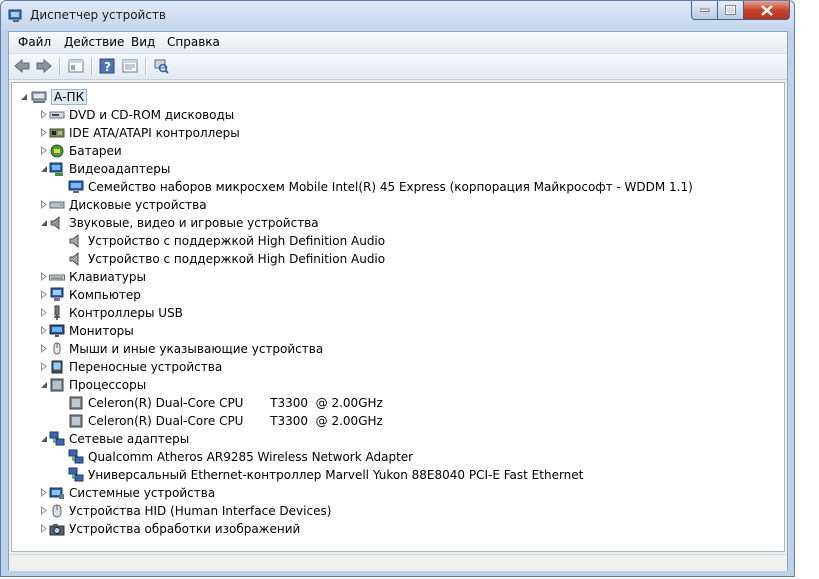 Image resolution: width=819 pixels, height=579 pixels. I want to click on tree-category-label: Компьютер, so click(105, 295).